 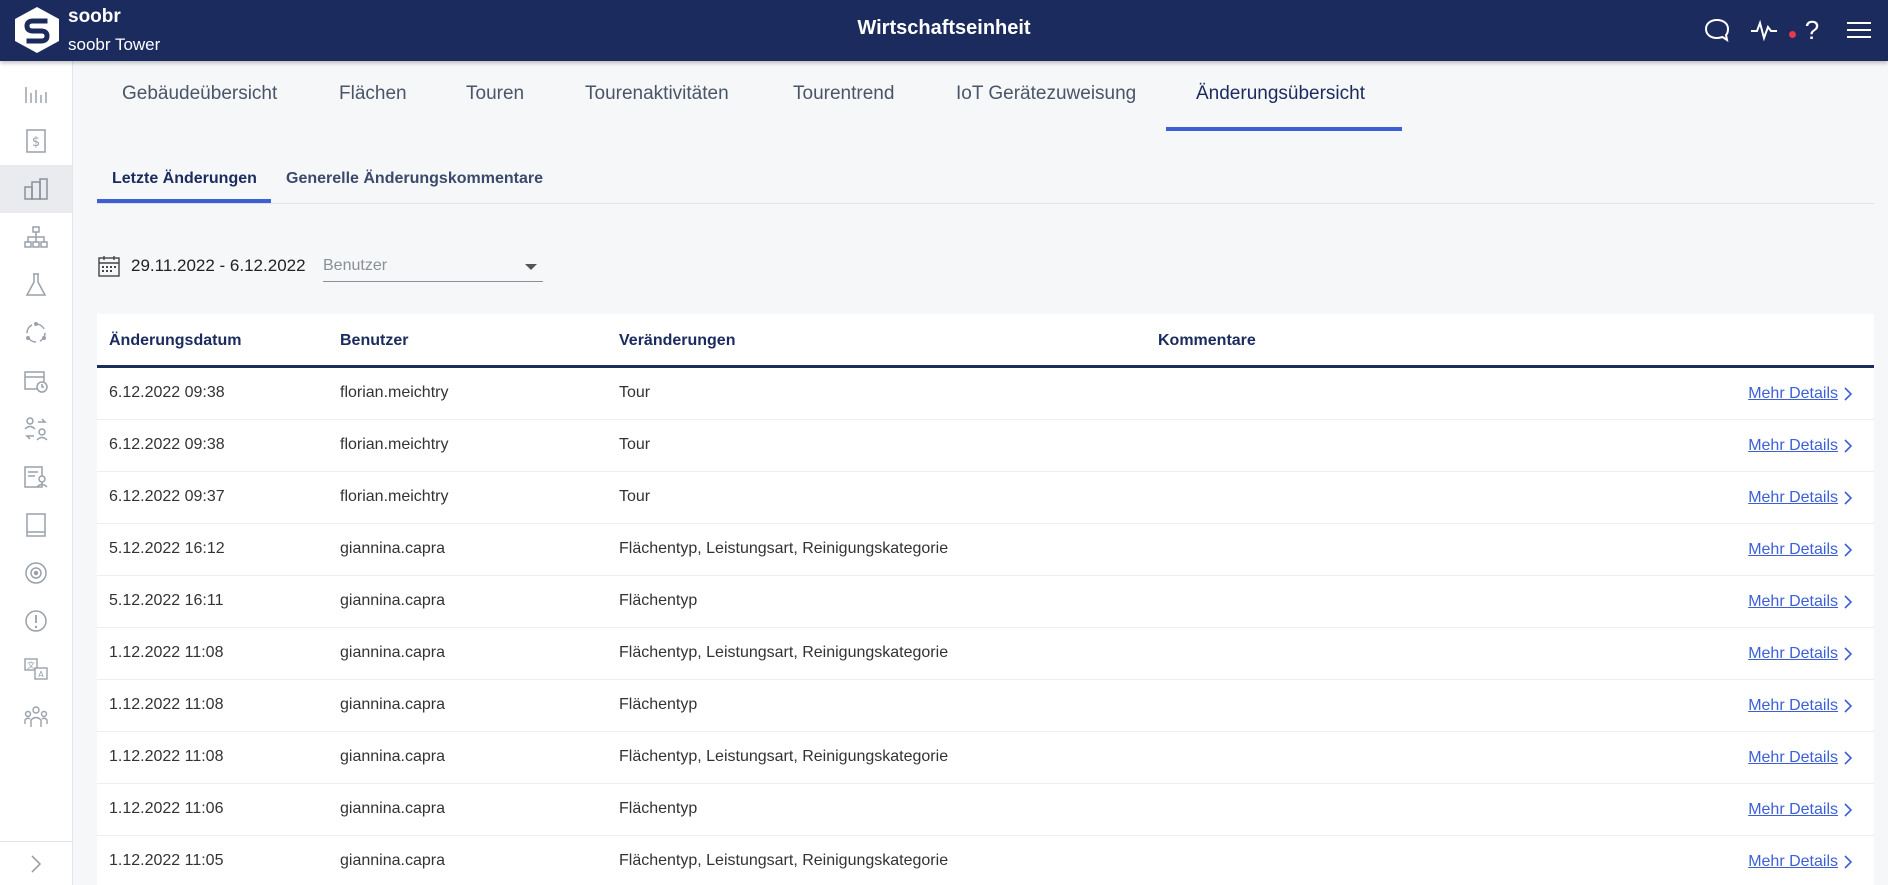 I want to click on cell-date: 5.12.2022 16:11, so click(x=166, y=600).